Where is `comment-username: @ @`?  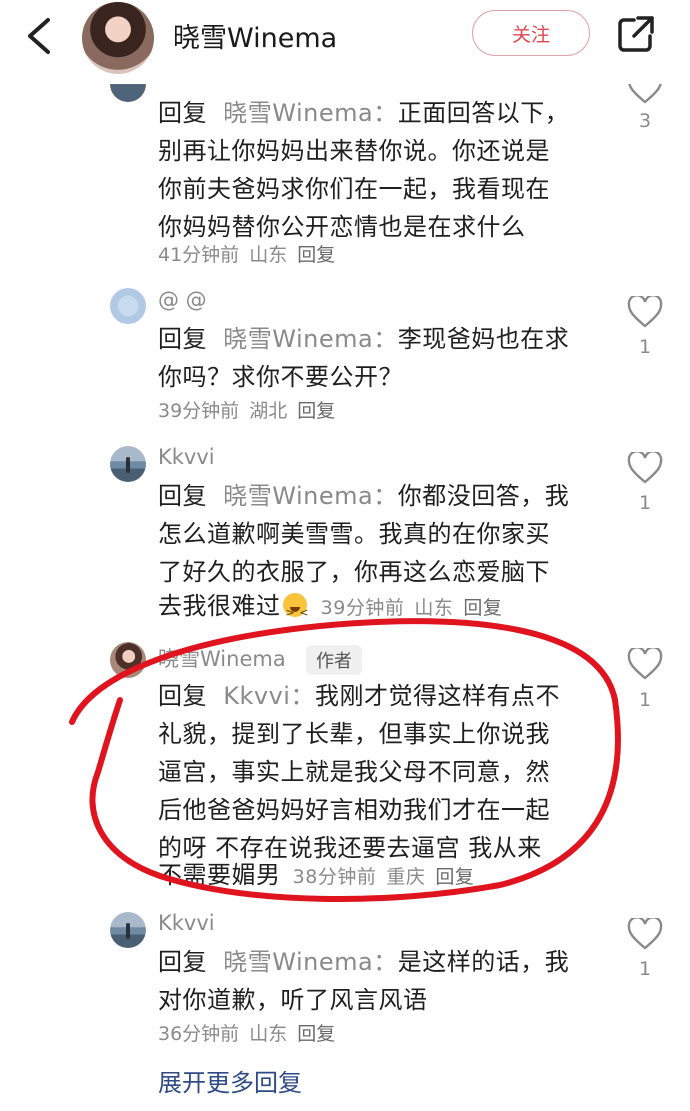 comment-username: @ @ is located at coordinates (182, 300).